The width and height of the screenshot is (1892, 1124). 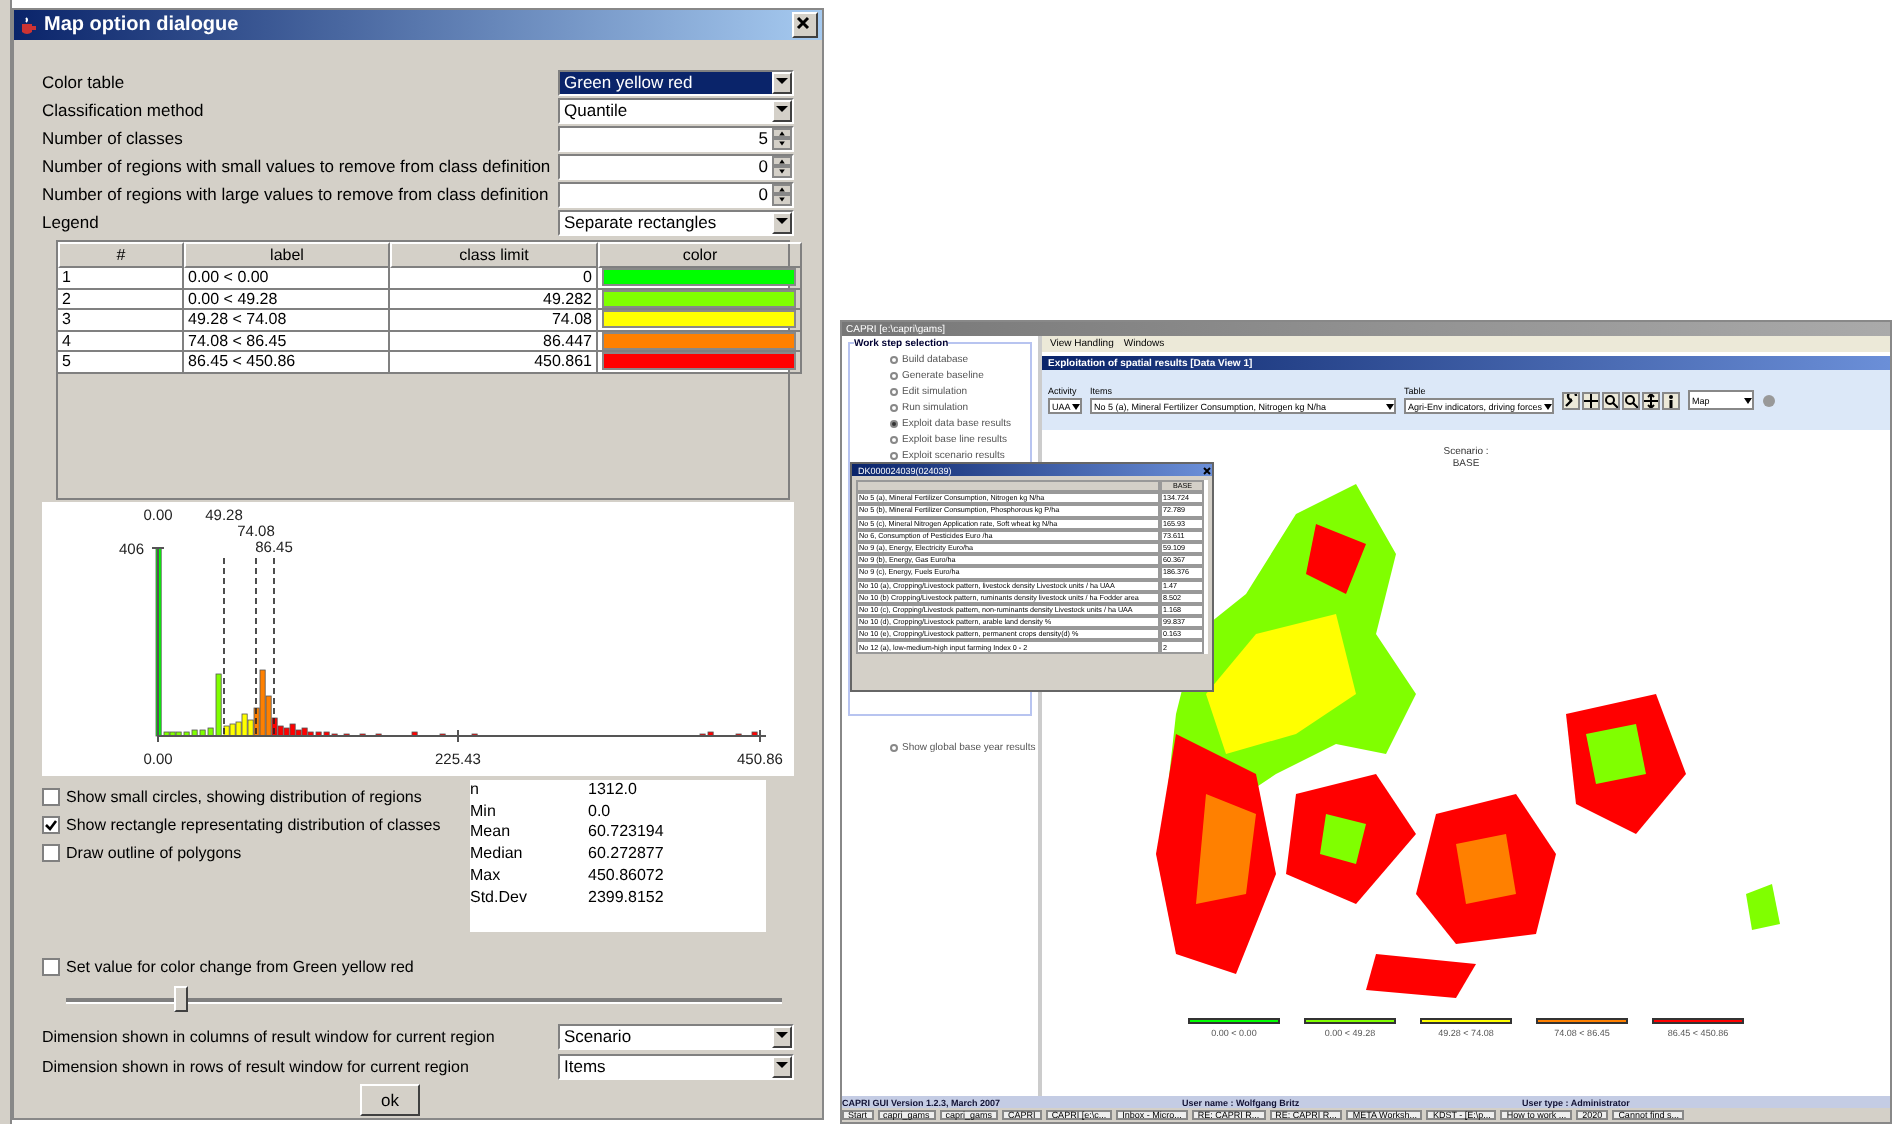 What do you see at coordinates (627, 898) in the screenshot?
I see `statistic-value: 2399.8152` at bounding box center [627, 898].